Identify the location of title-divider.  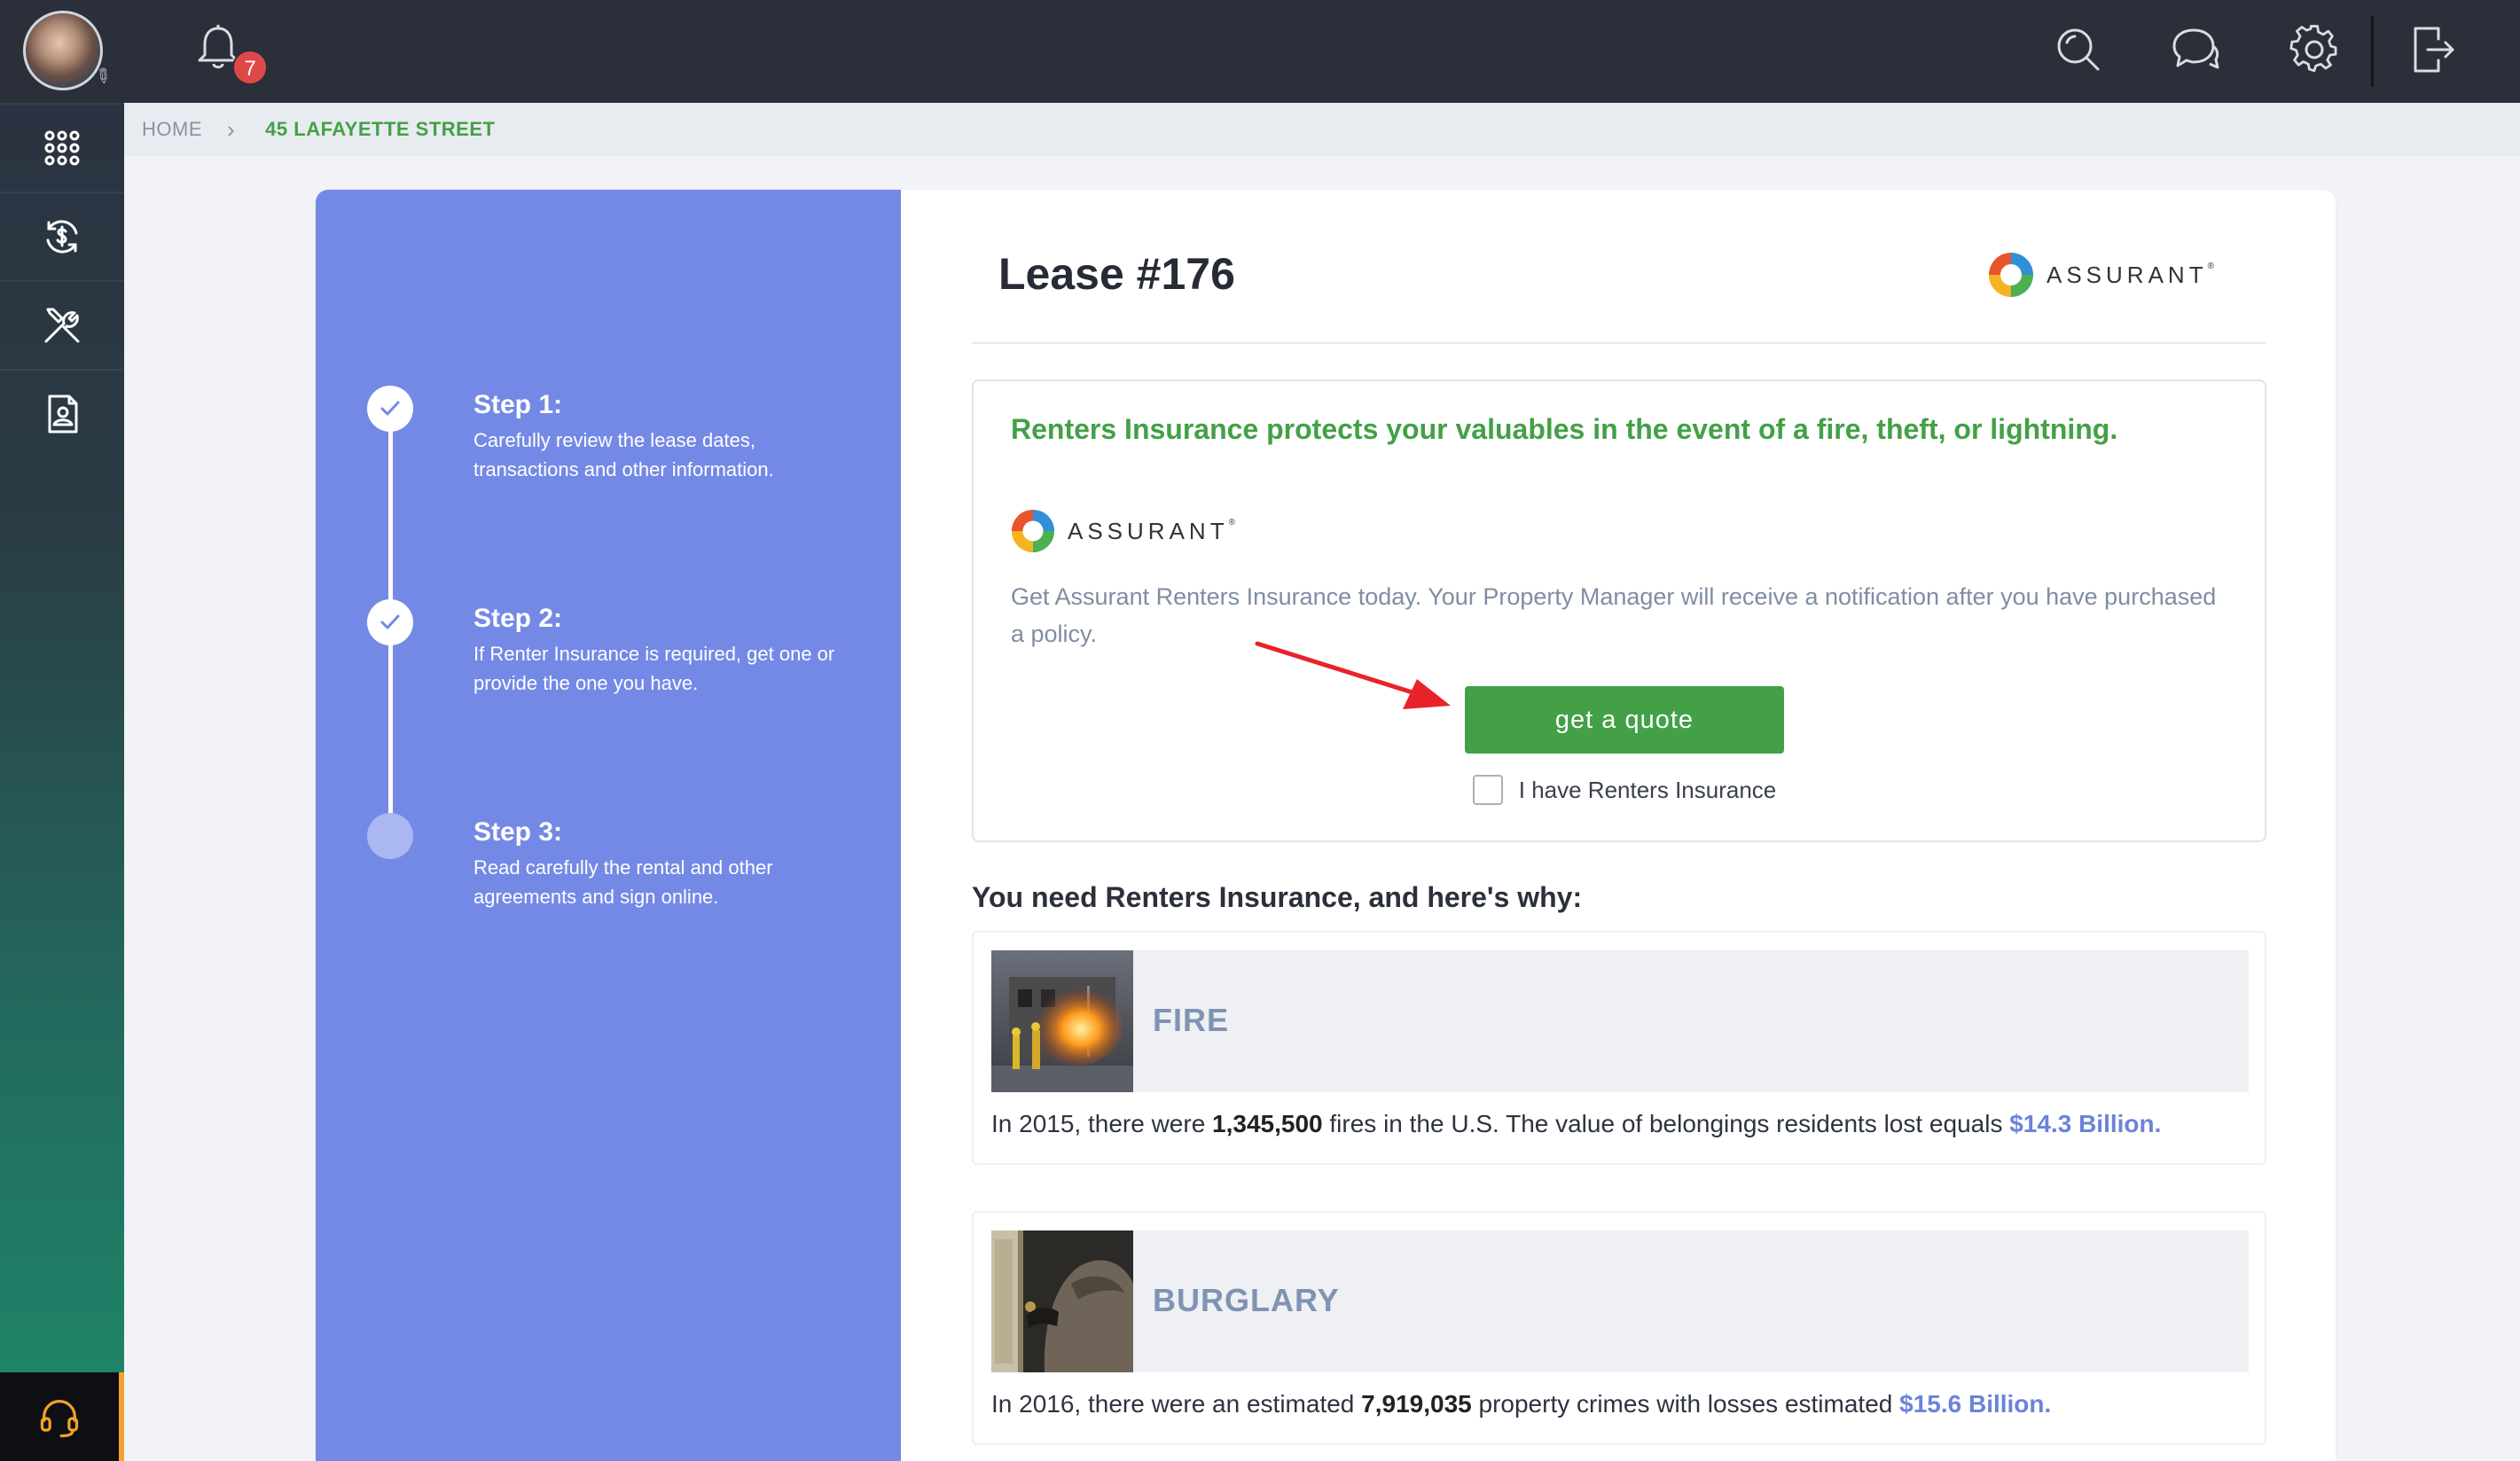
(1619, 343).